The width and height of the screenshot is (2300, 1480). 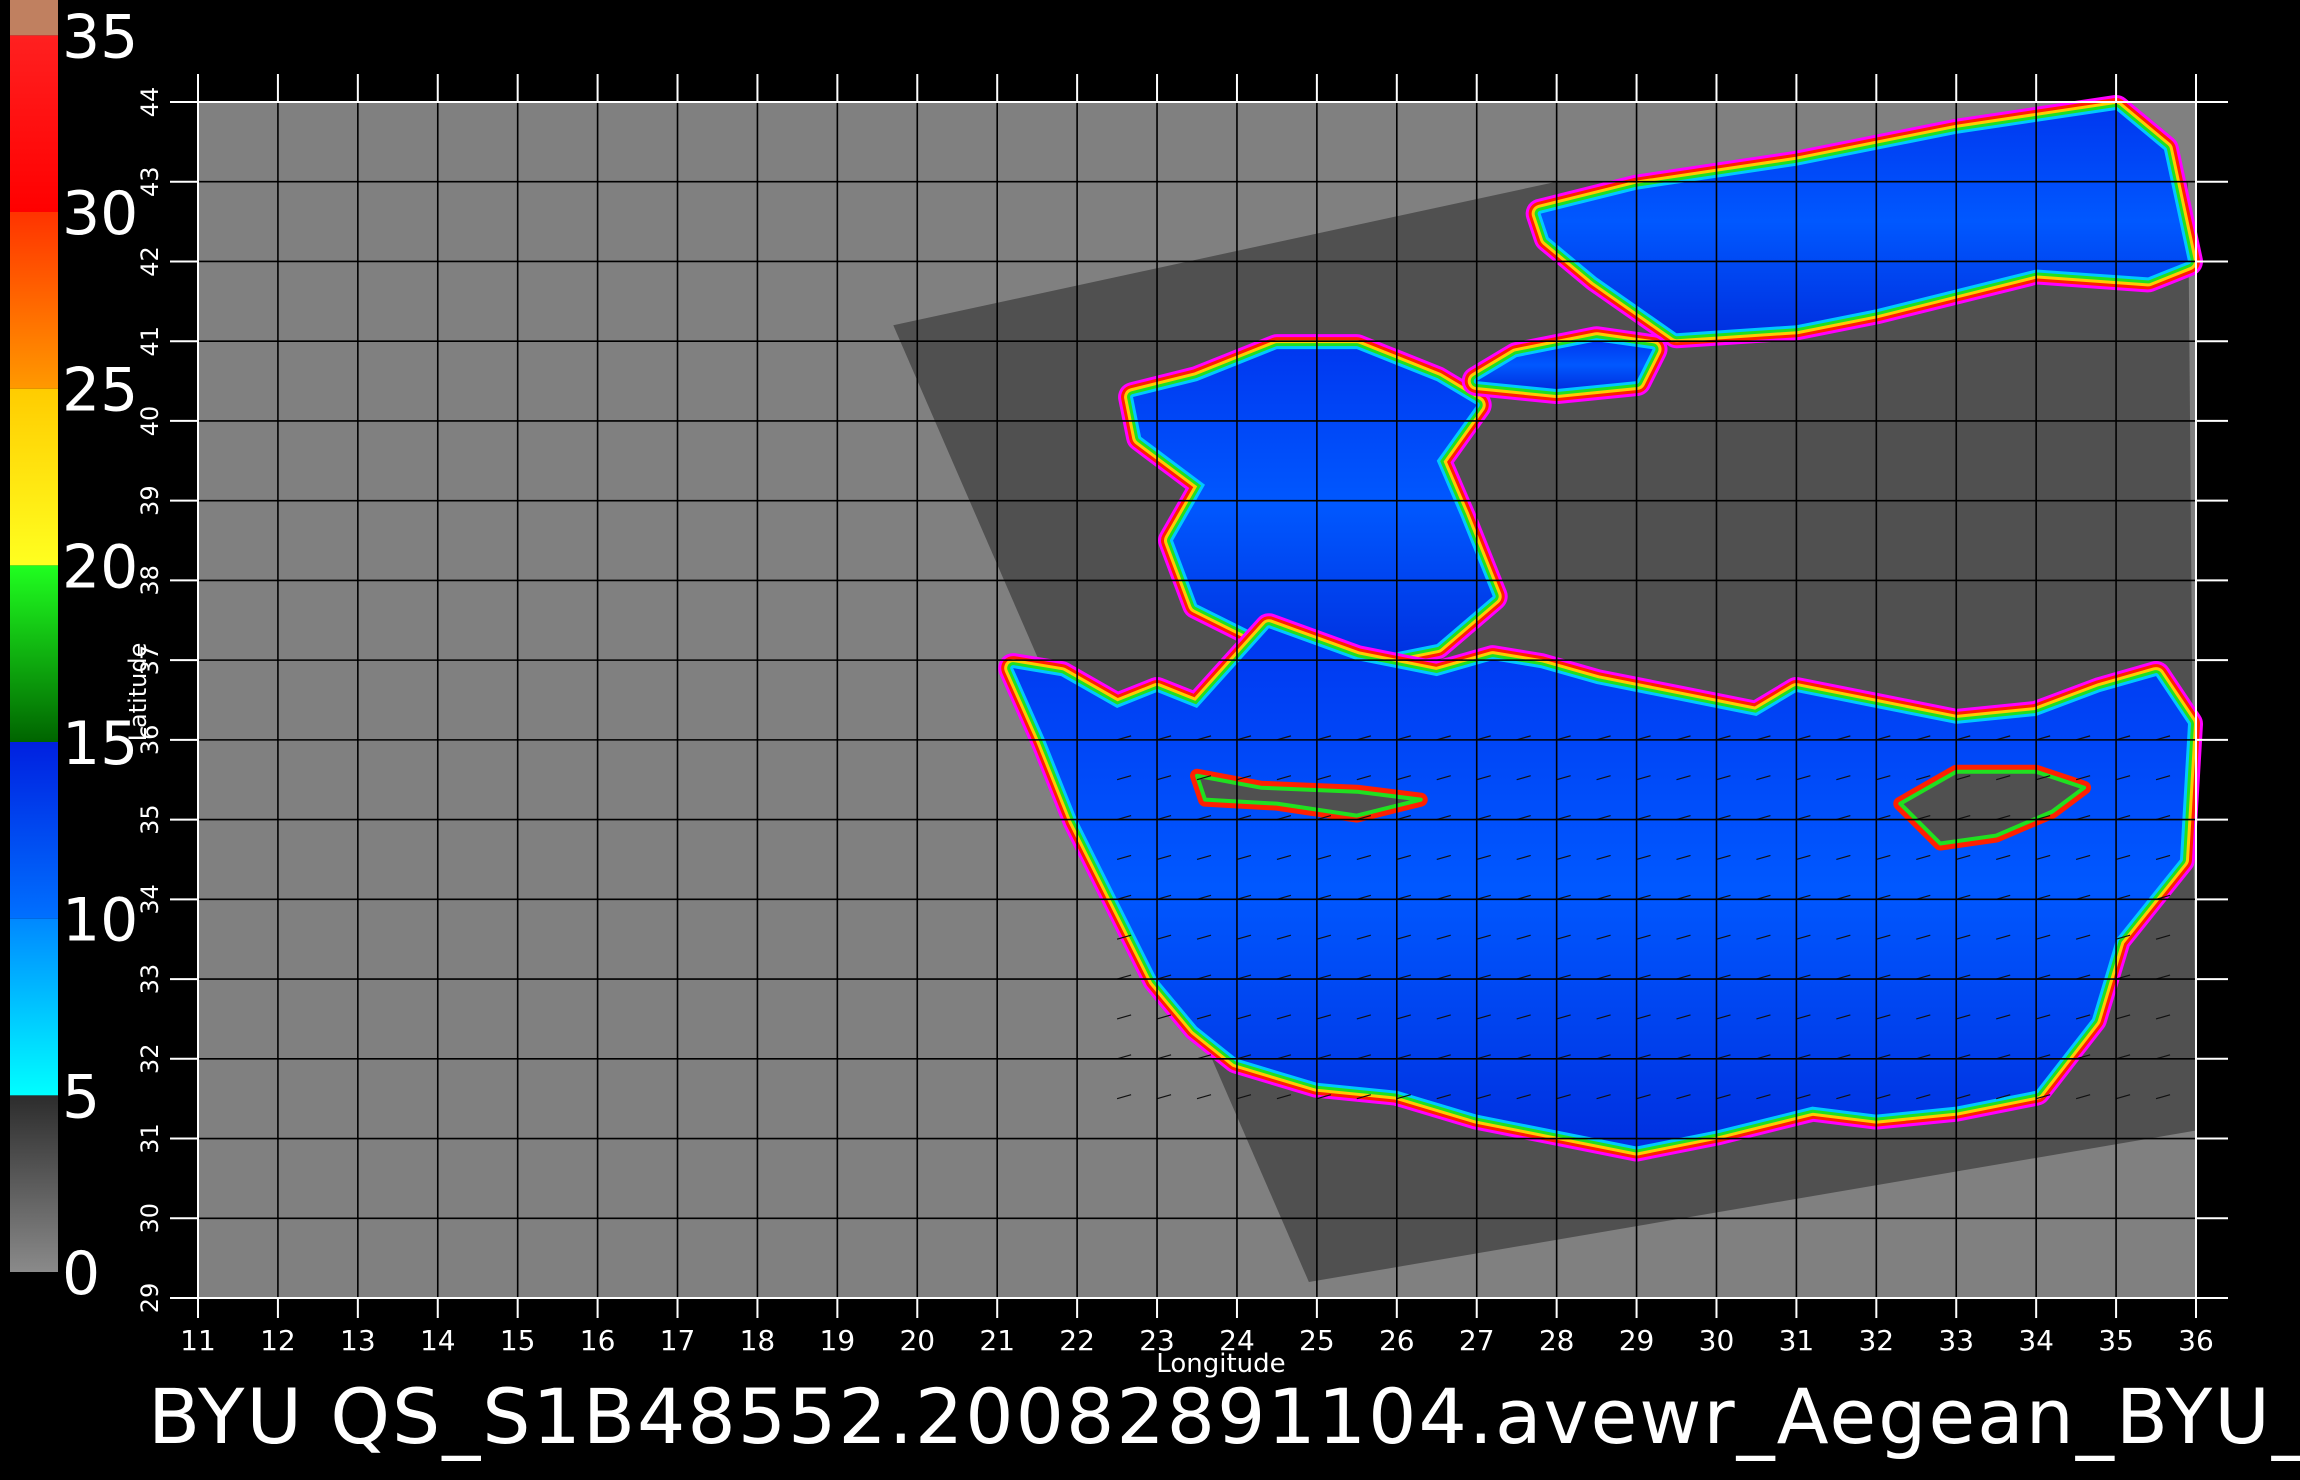 What do you see at coordinates (150, 1218) in the screenshot?
I see `y-tick-label: 30` at bounding box center [150, 1218].